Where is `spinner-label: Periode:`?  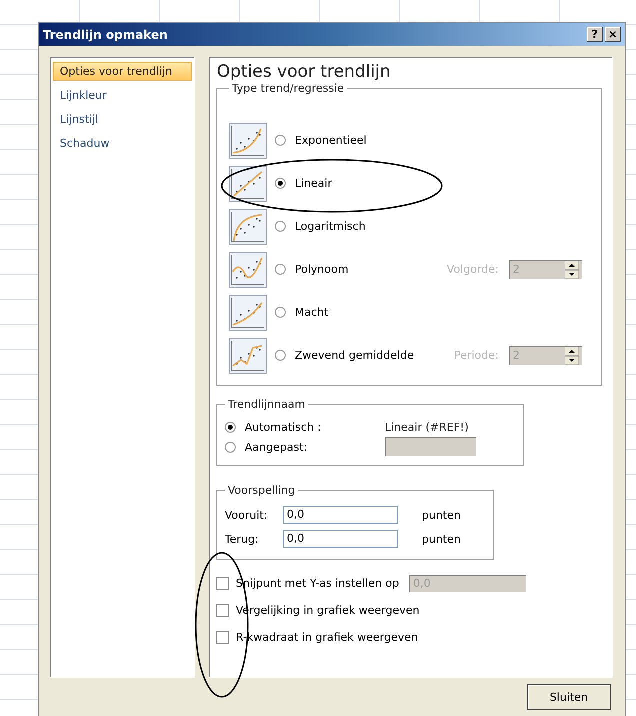
spinner-label: Periode: is located at coordinates (476, 355).